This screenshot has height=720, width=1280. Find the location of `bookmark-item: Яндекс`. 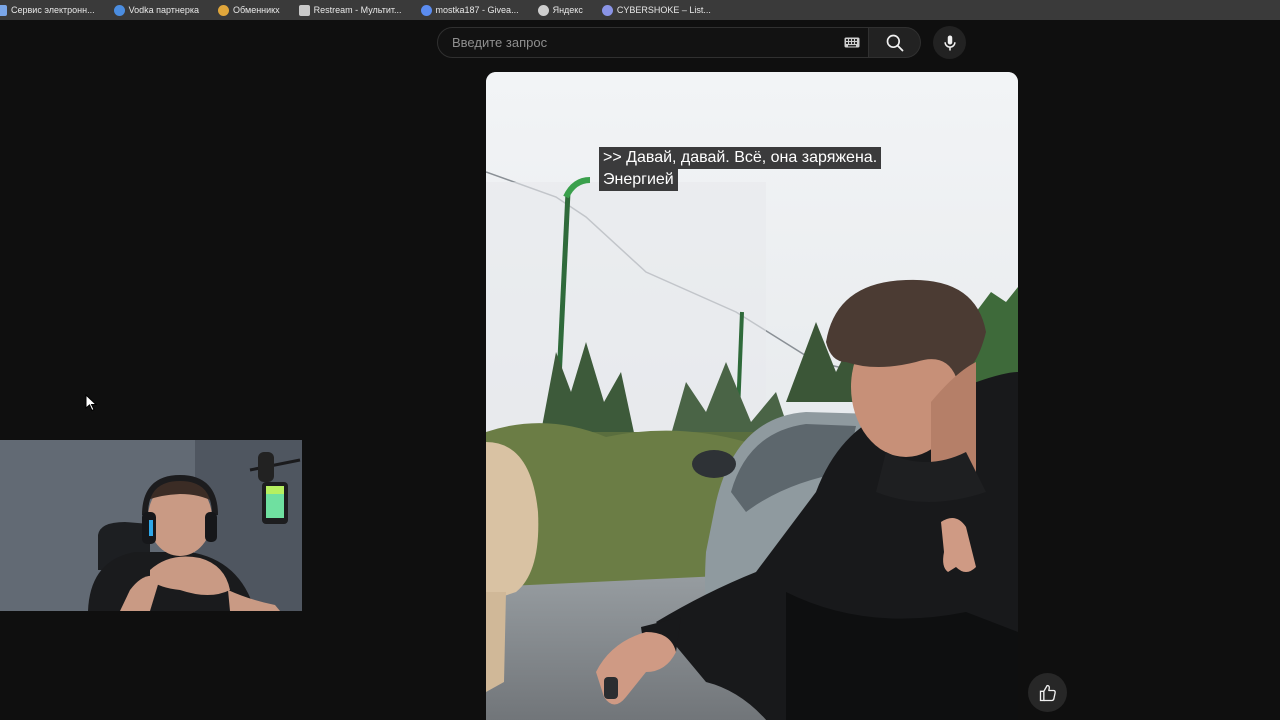

bookmark-item: Яндекс is located at coordinates (560, 10).